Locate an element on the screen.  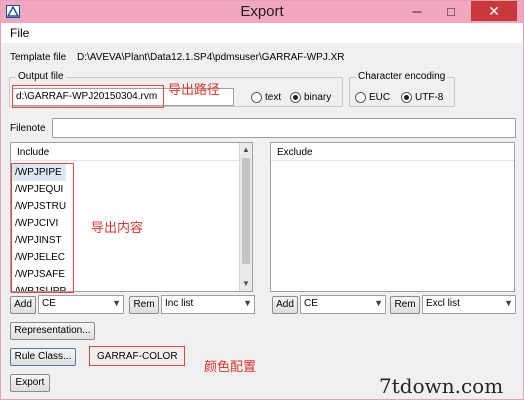
radio-text-label: text is located at coordinates (273, 97).